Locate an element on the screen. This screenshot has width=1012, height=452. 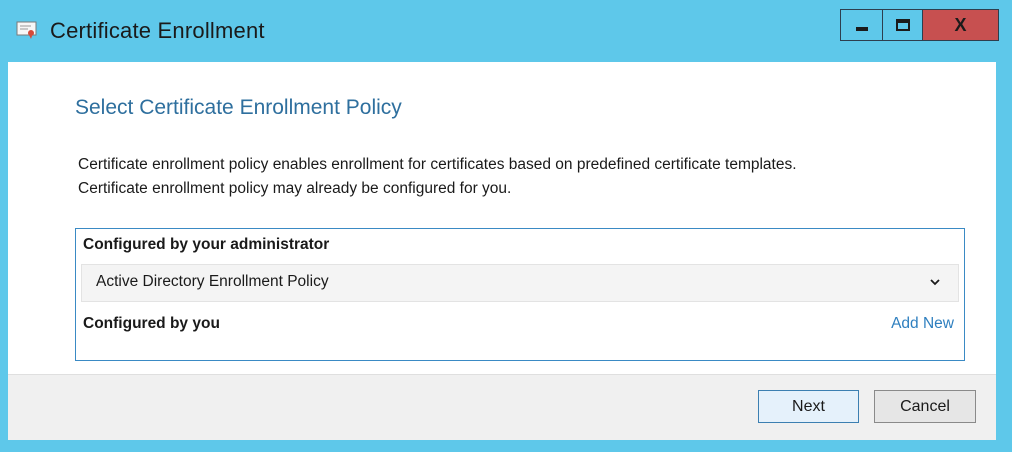
user-section-label: Configured by you is located at coordinates (151, 323).